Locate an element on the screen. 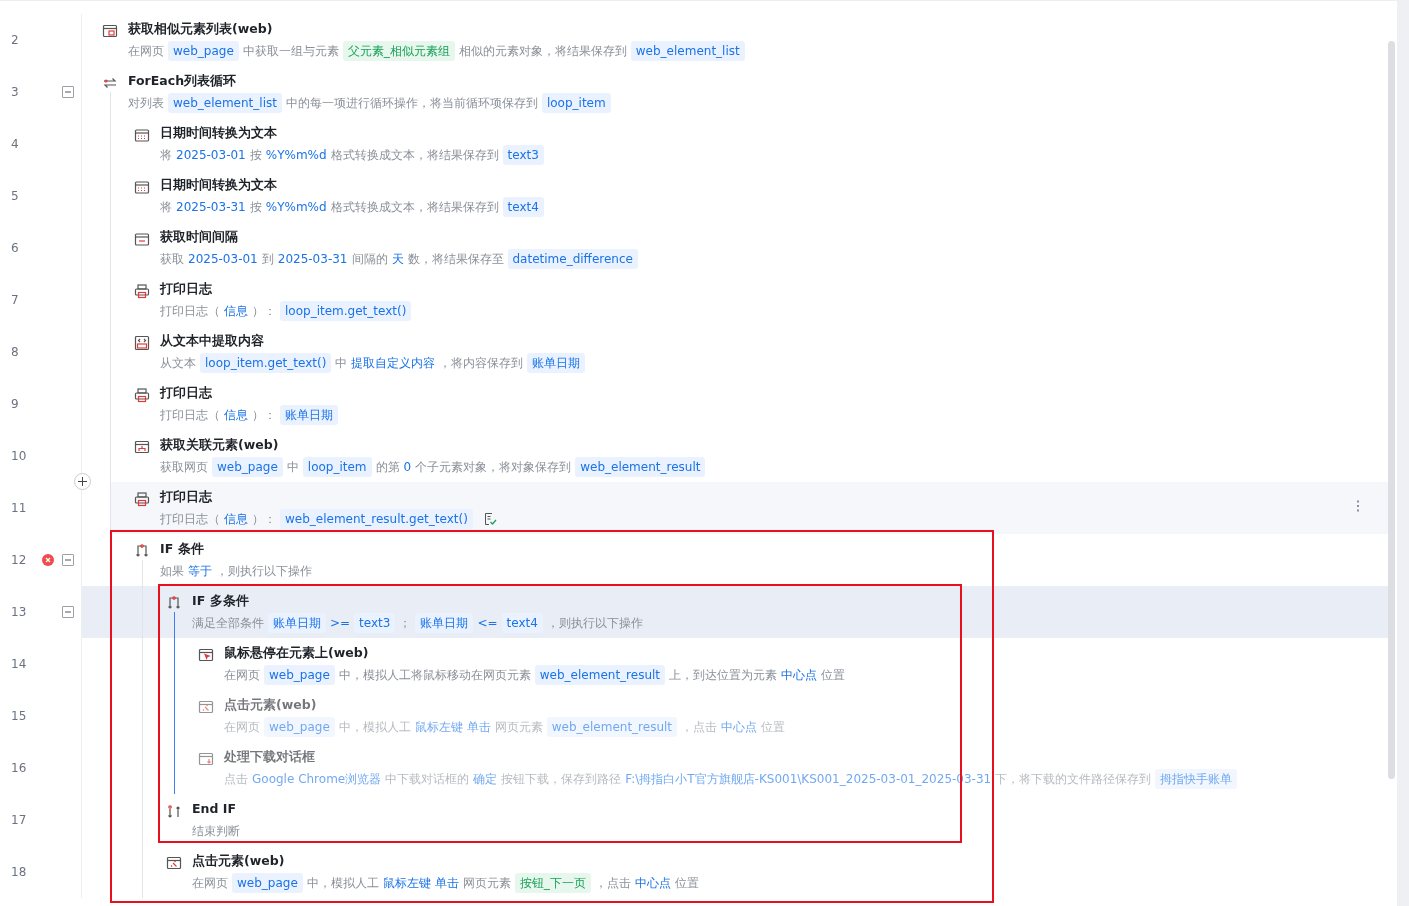  hovered-step-background: 打印日志 打印日志（ 信息 ）： web_element_result.get_text() is located at coordinates (749, 508).